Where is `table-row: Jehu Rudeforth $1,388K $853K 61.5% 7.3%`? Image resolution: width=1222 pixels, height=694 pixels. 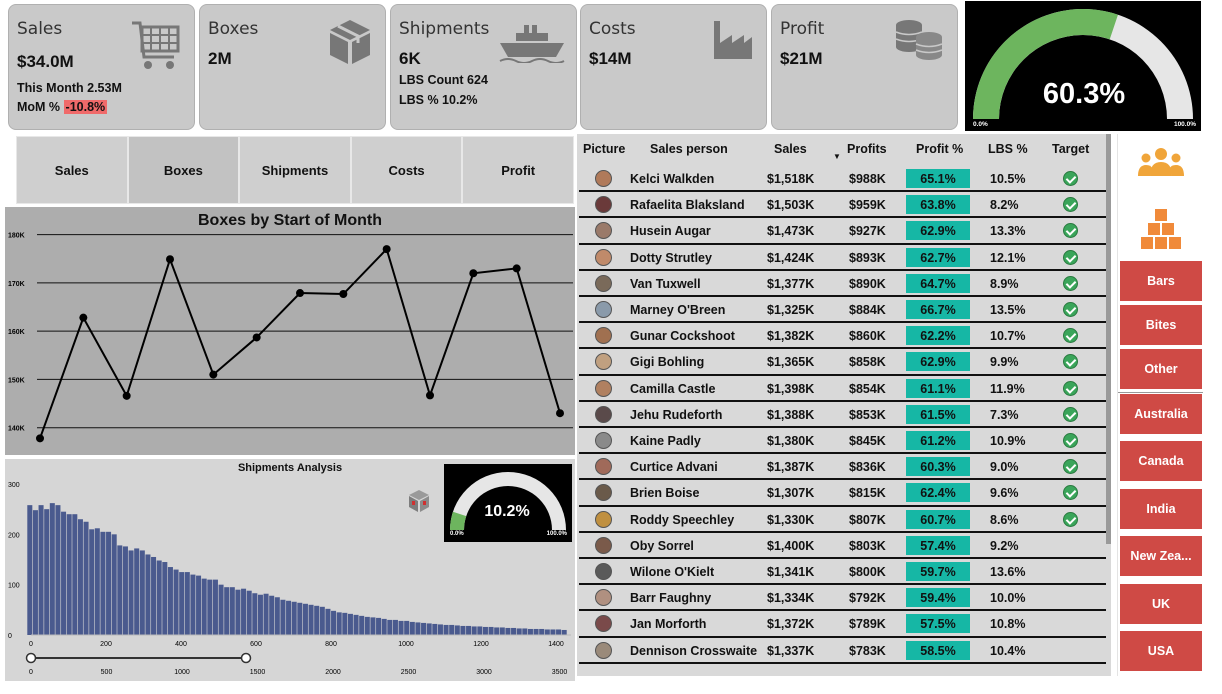
table-row: Jehu Rudeforth $1,388K $853K 61.5% 7.3% is located at coordinates (842, 415).